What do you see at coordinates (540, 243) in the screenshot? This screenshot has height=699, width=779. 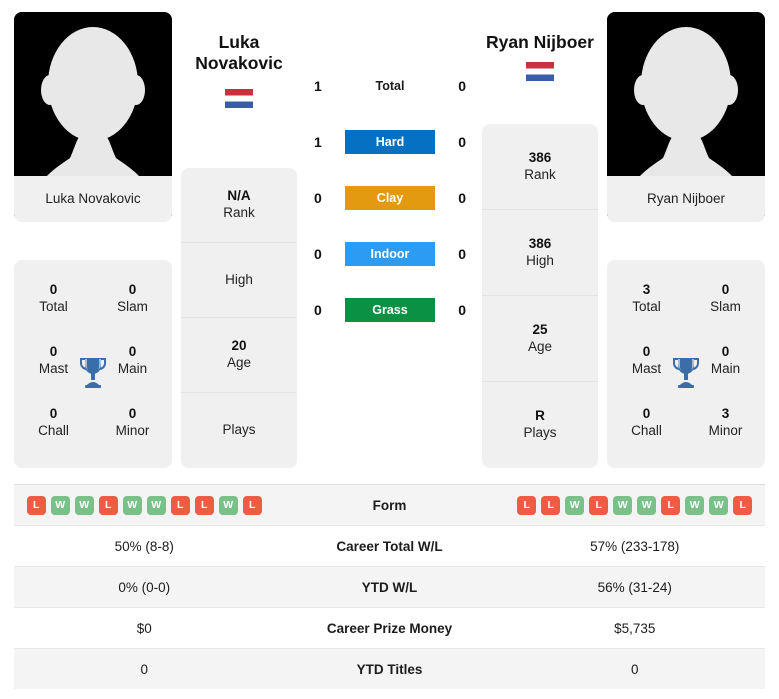 I see `info-high-value-right: 386` at bounding box center [540, 243].